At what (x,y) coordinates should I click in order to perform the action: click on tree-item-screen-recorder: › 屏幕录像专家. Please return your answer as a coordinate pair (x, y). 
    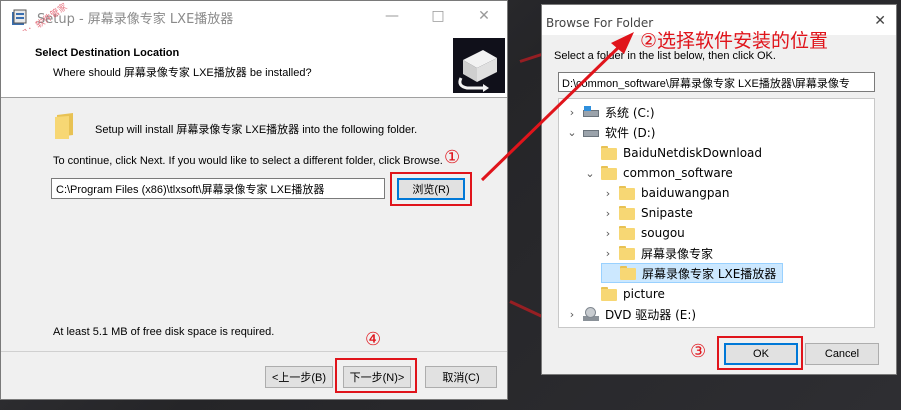
    Looking at the image, I should click on (657, 253).